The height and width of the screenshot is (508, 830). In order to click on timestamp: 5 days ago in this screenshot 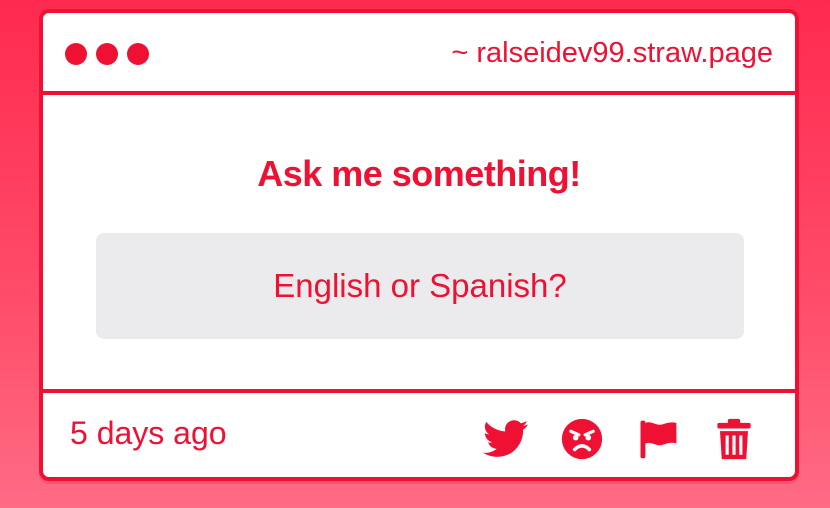, I will do `click(148, 433)`.